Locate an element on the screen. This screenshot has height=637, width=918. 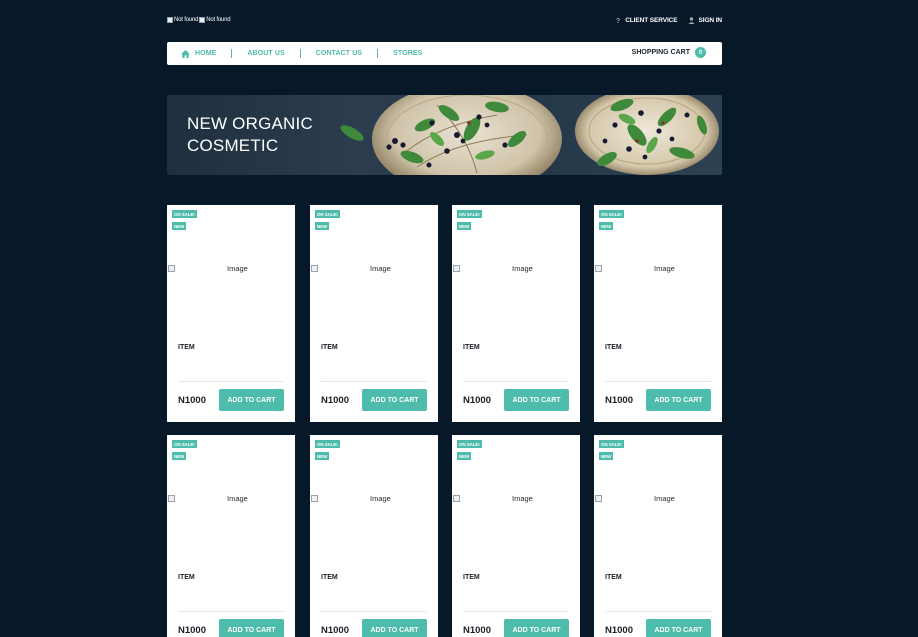
logo-group: Not found Not found is located at coordinates (199, 20).